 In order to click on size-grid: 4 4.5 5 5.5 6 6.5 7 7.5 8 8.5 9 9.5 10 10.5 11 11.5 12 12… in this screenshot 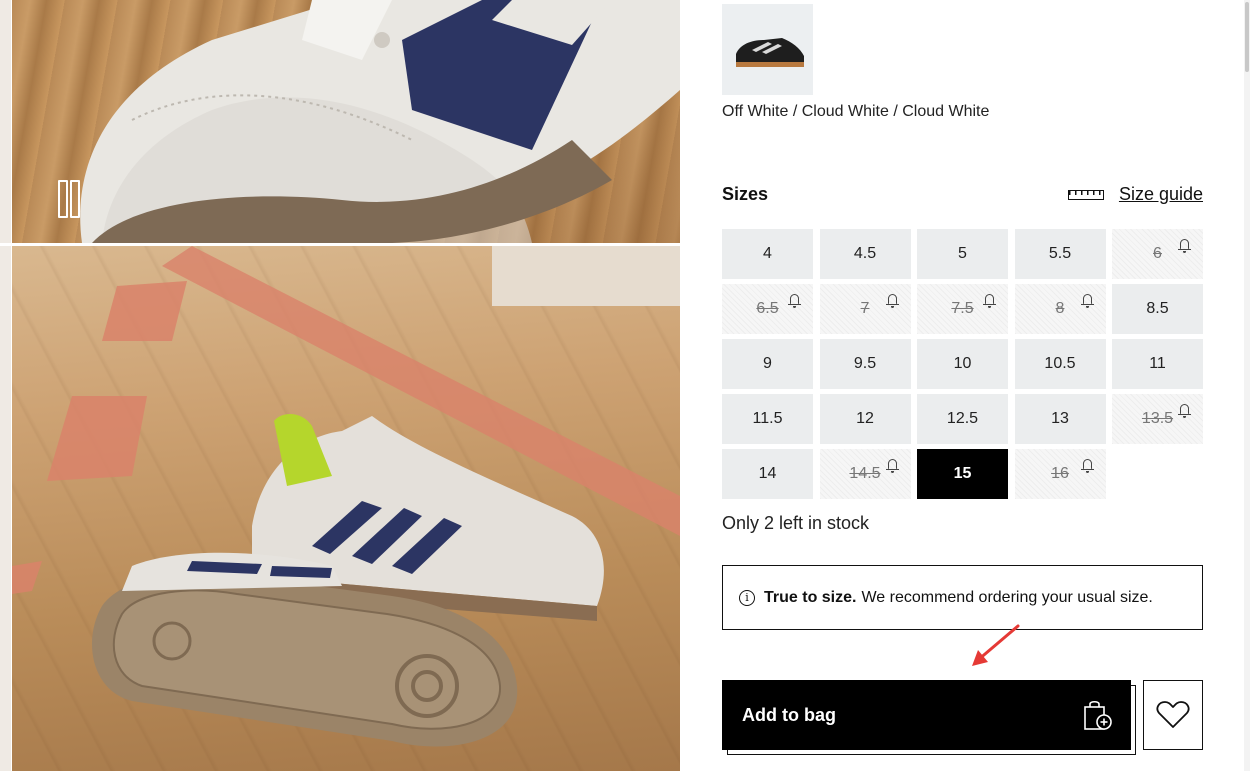, I will do `click(962, 364)`.